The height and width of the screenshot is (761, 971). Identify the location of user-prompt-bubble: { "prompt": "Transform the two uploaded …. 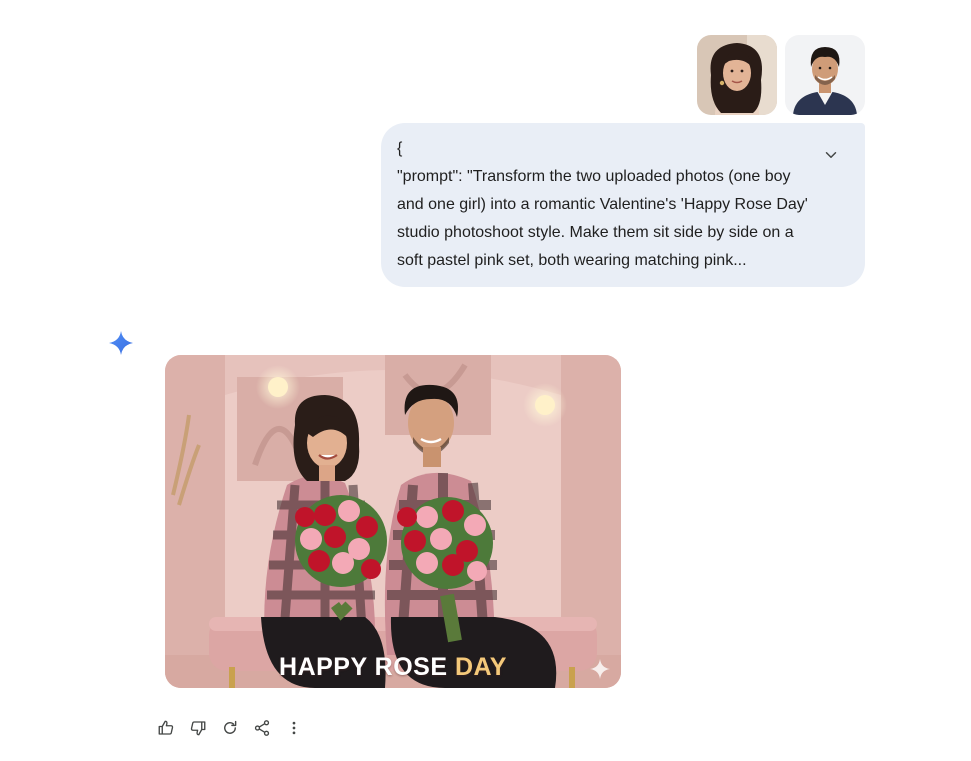
(623, 205).